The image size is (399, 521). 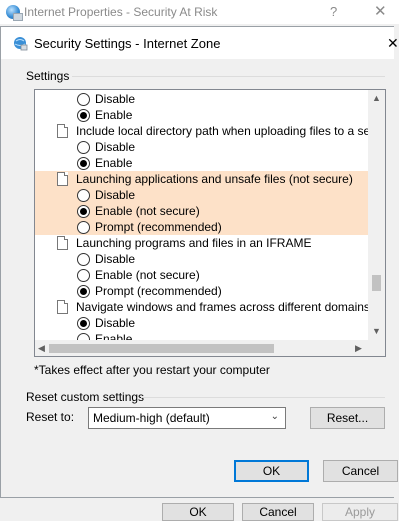 I want to click on scroll-right-icon: ▶, so click(x=358, y=348).